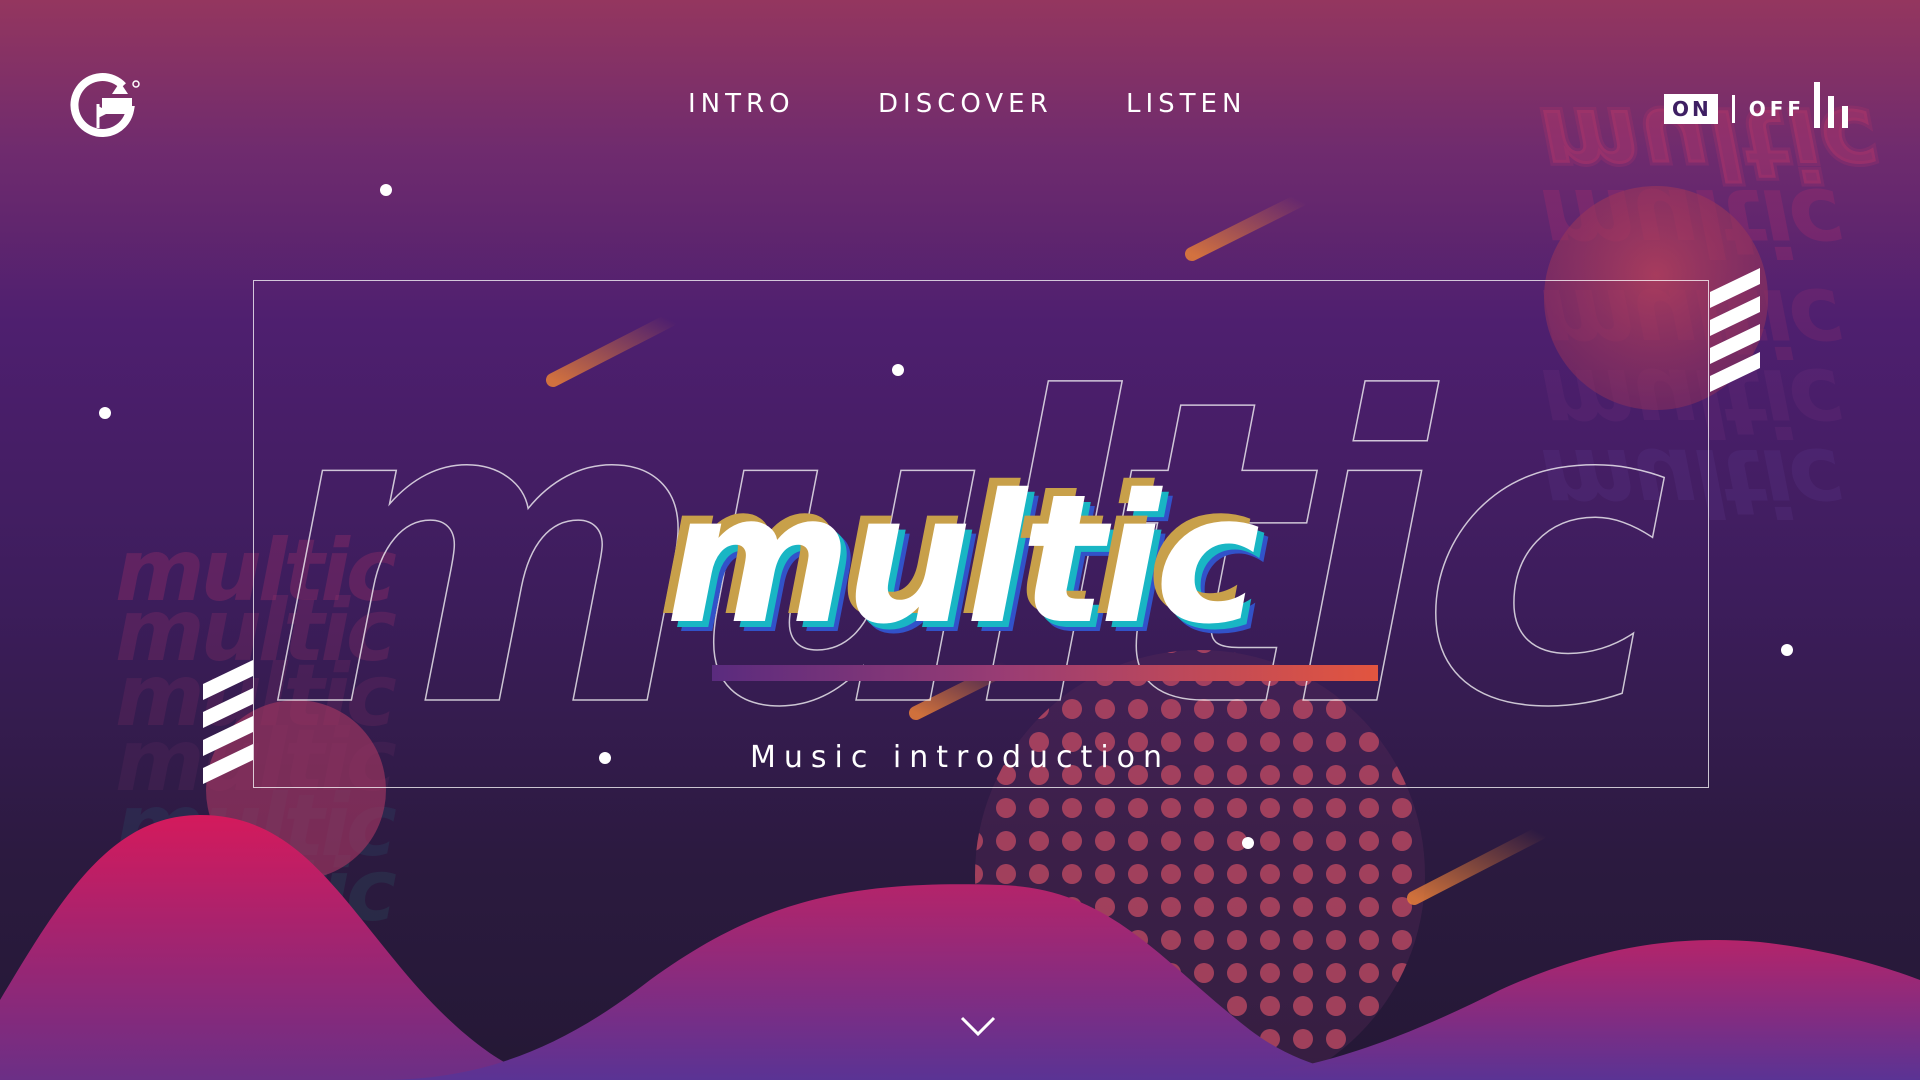  Describe the element at coordinates (960, 757) in the screenshot. I see `hero-subtitle: Music introduction` at that location.